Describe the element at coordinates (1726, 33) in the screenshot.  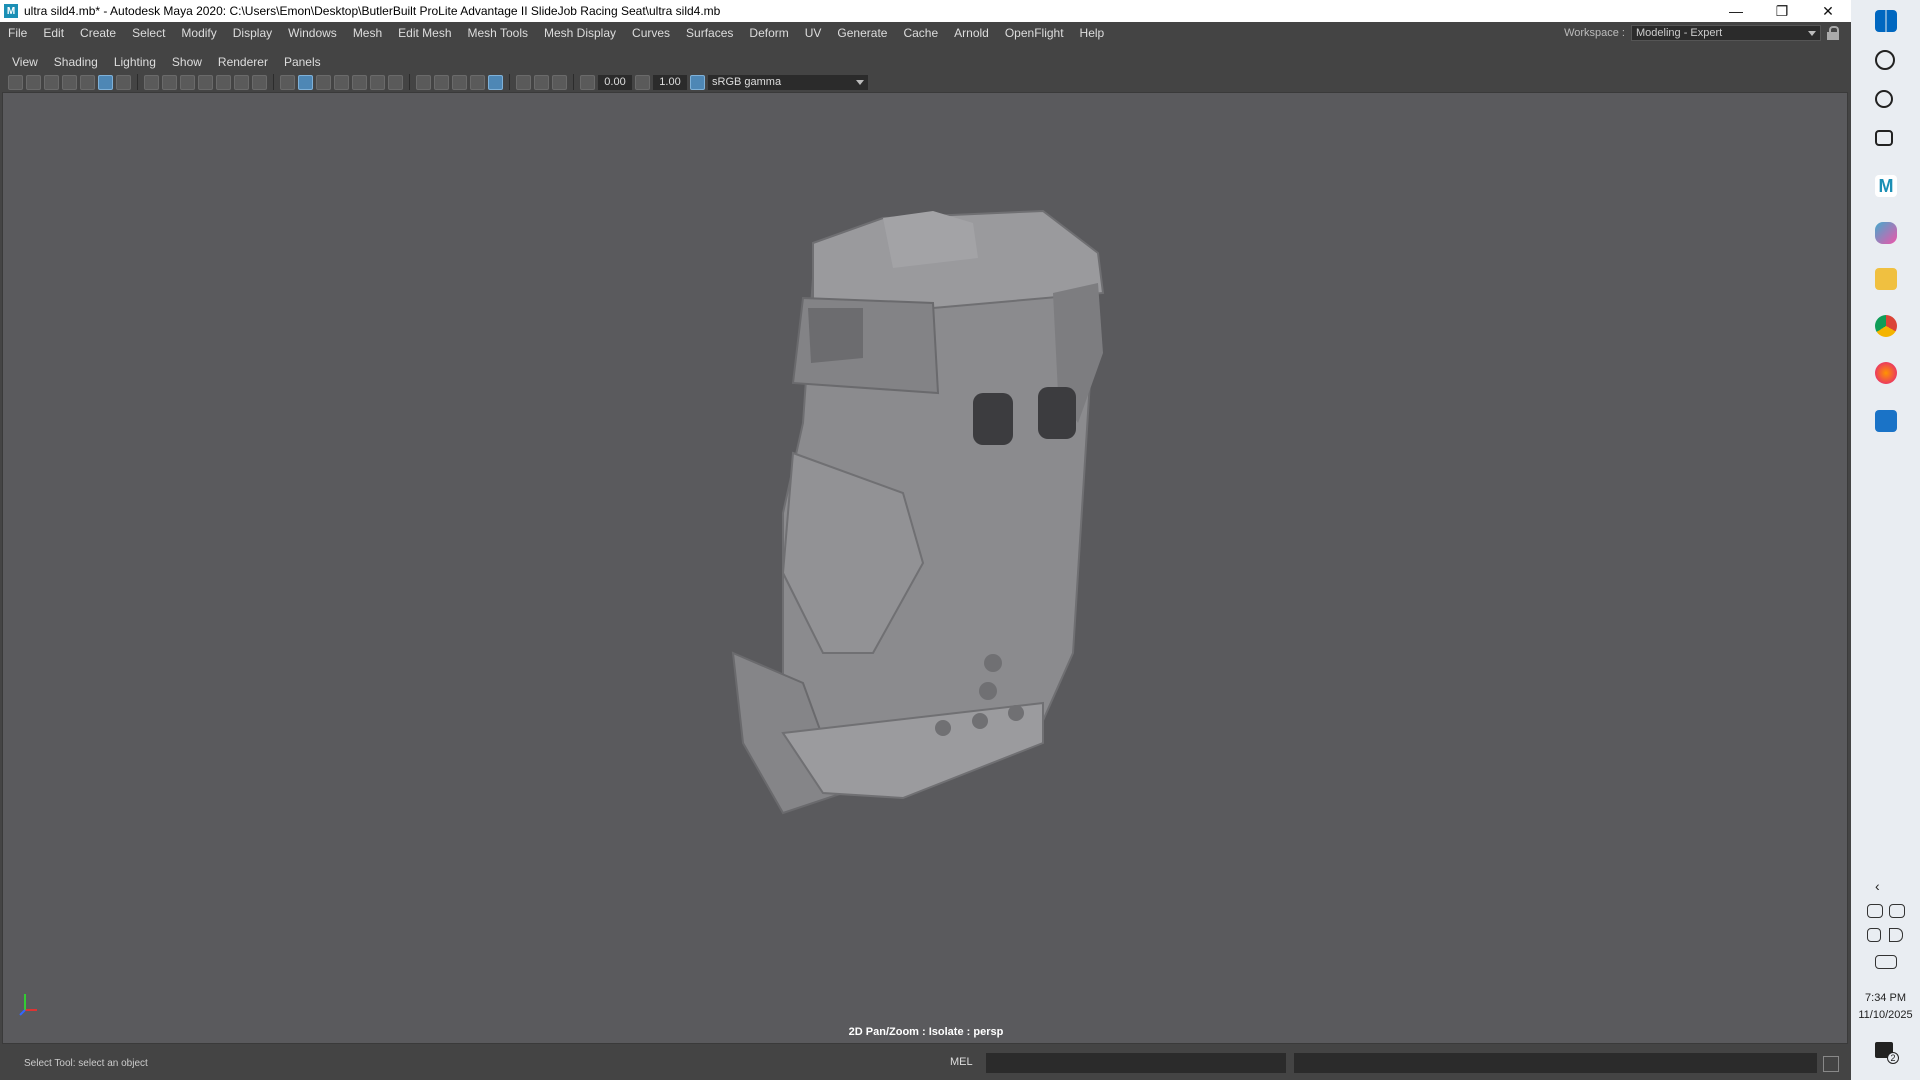
I see `workspace-dropdown: Modeling - Expert` at that location.